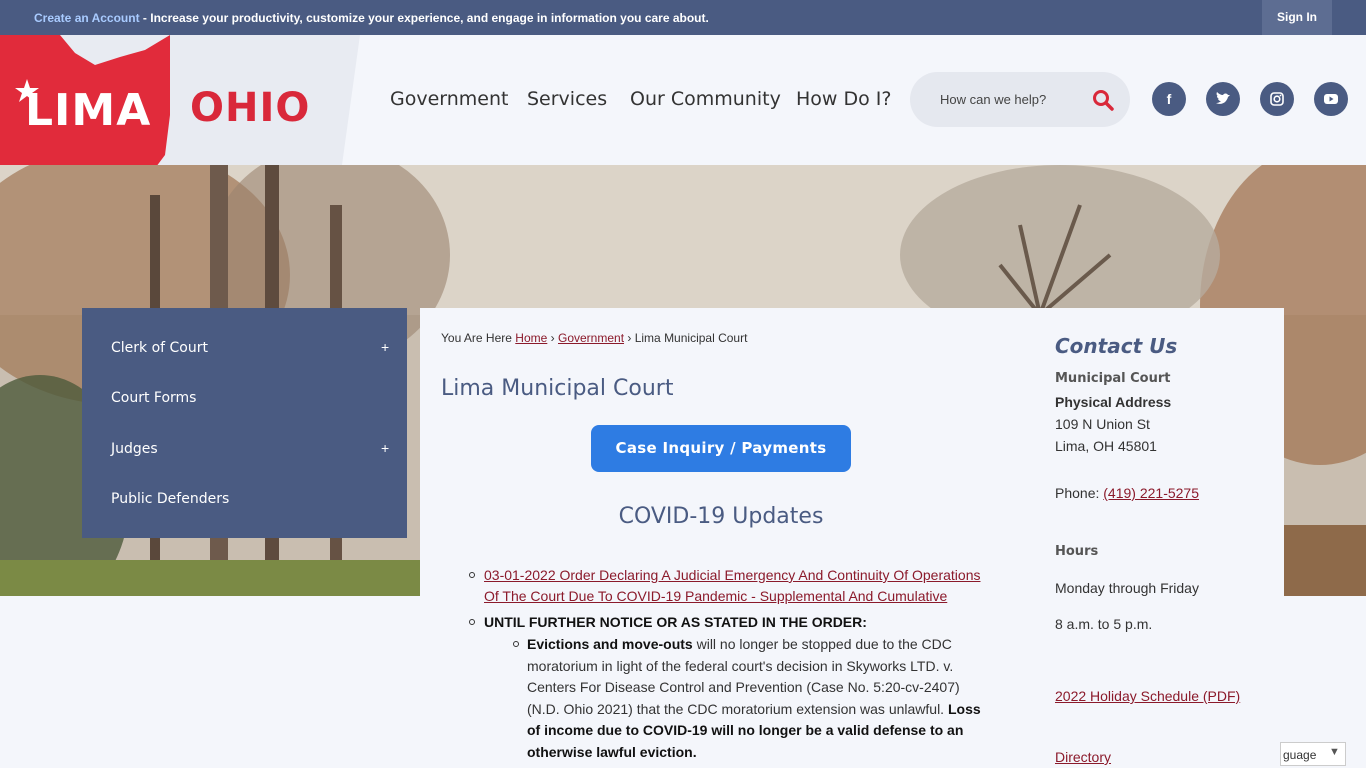  I want to click on expand-judges-icon: +, so click(385, 448).